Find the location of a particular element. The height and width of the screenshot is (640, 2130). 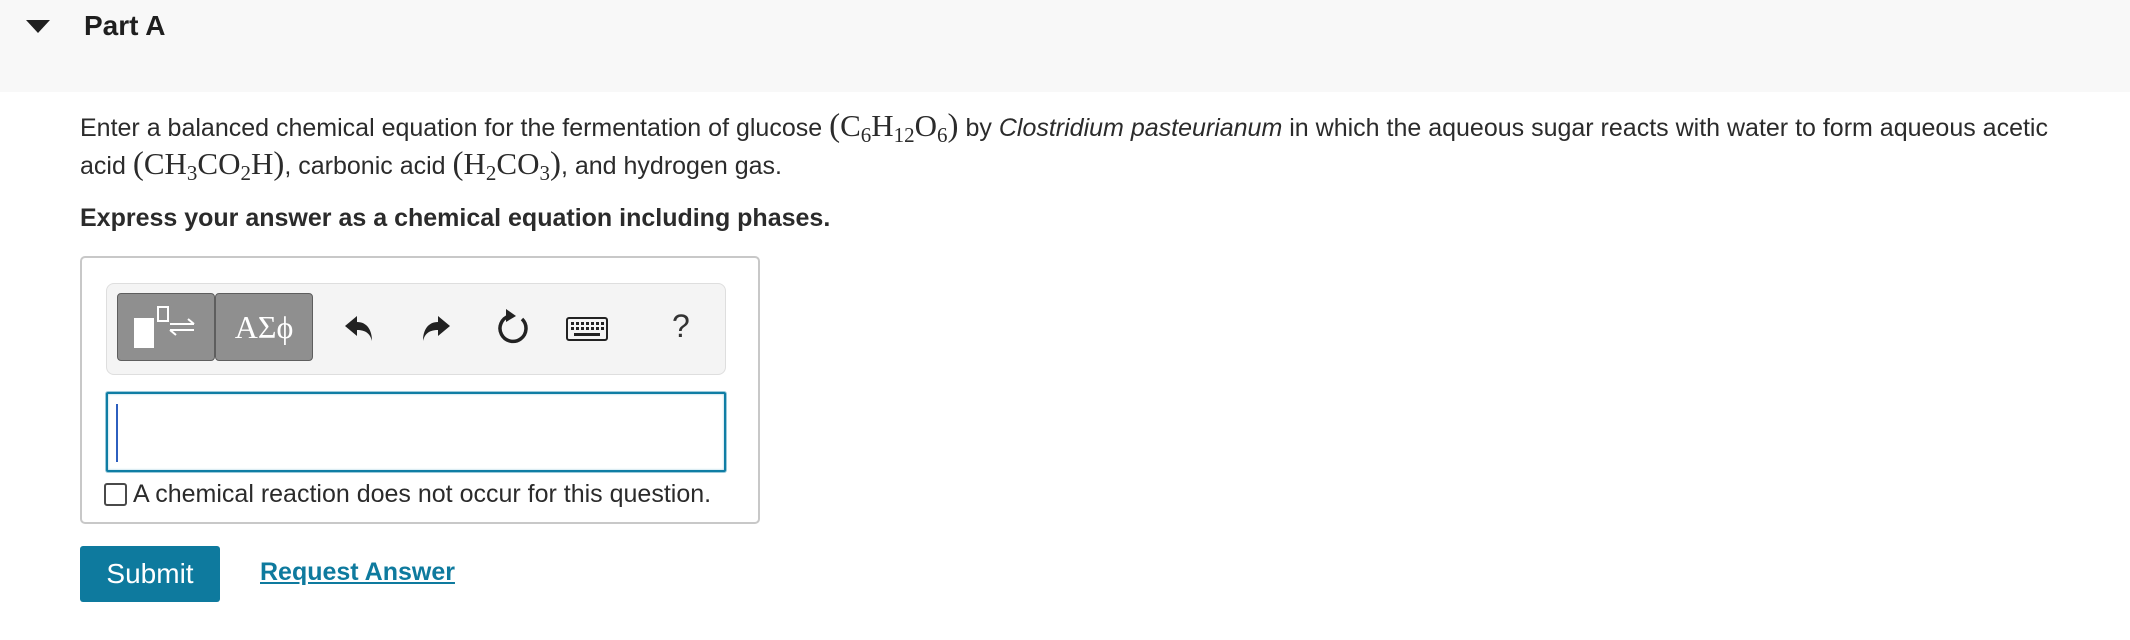

text-cursor is located at coordinates (117, 433).